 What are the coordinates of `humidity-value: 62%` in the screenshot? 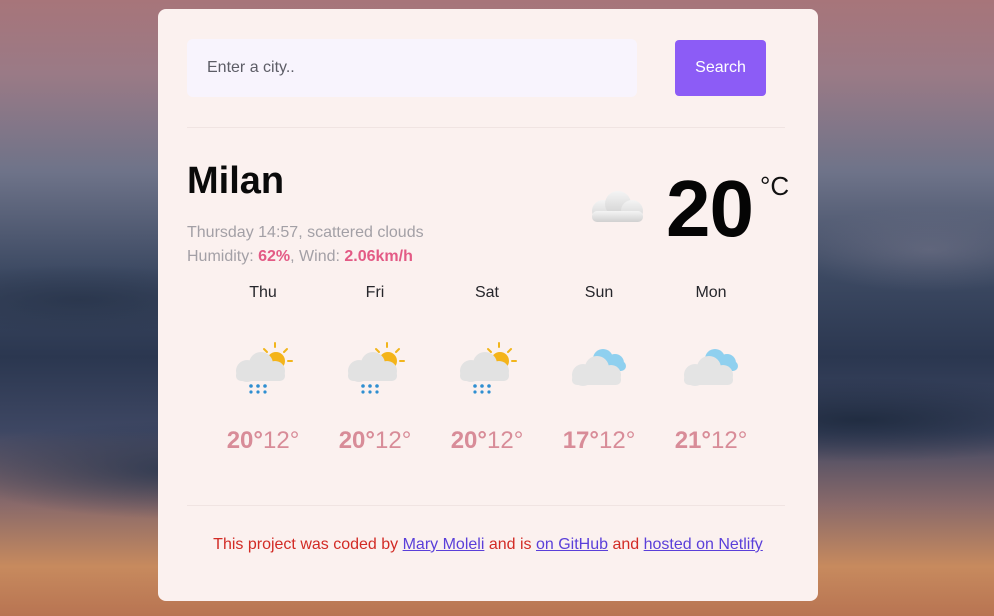 It's located at (274, 256).